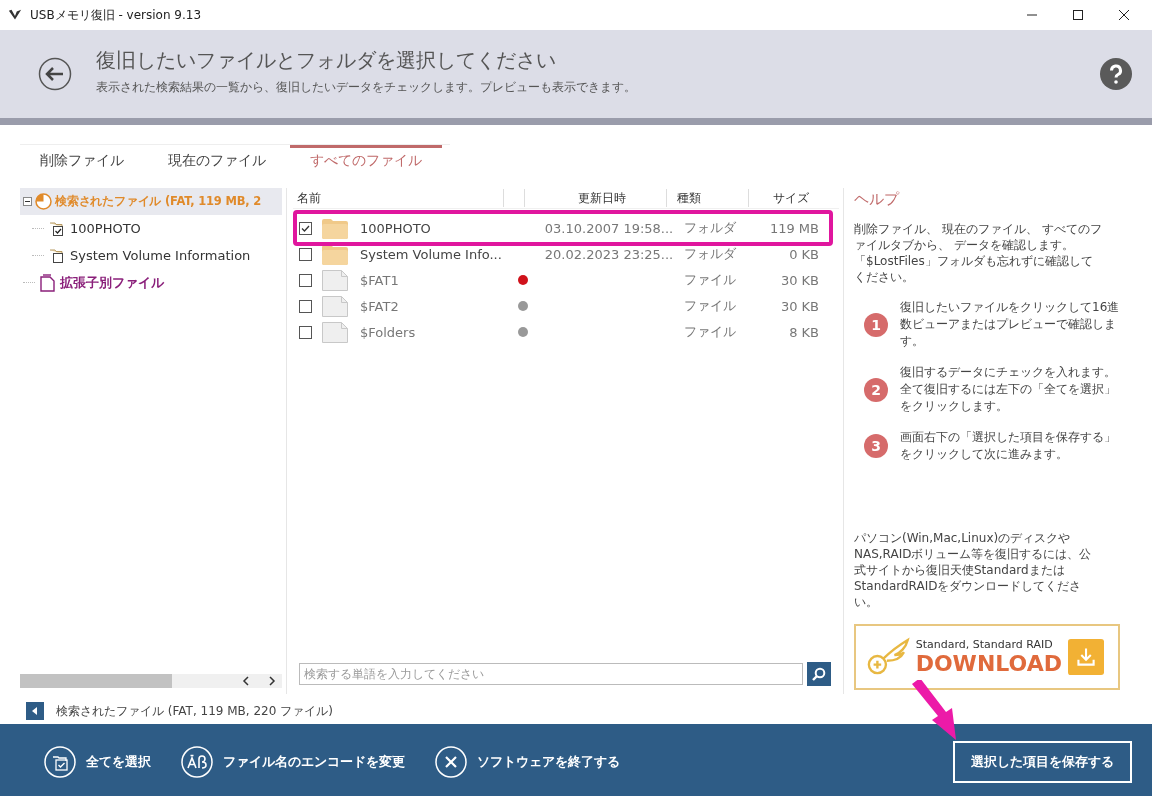 The height and width of the screenshot is (796, 1152). What do you see at coordinates (1116, 74) in the screenshot?
I see `help-icon` at bounding box center [1116, 74].